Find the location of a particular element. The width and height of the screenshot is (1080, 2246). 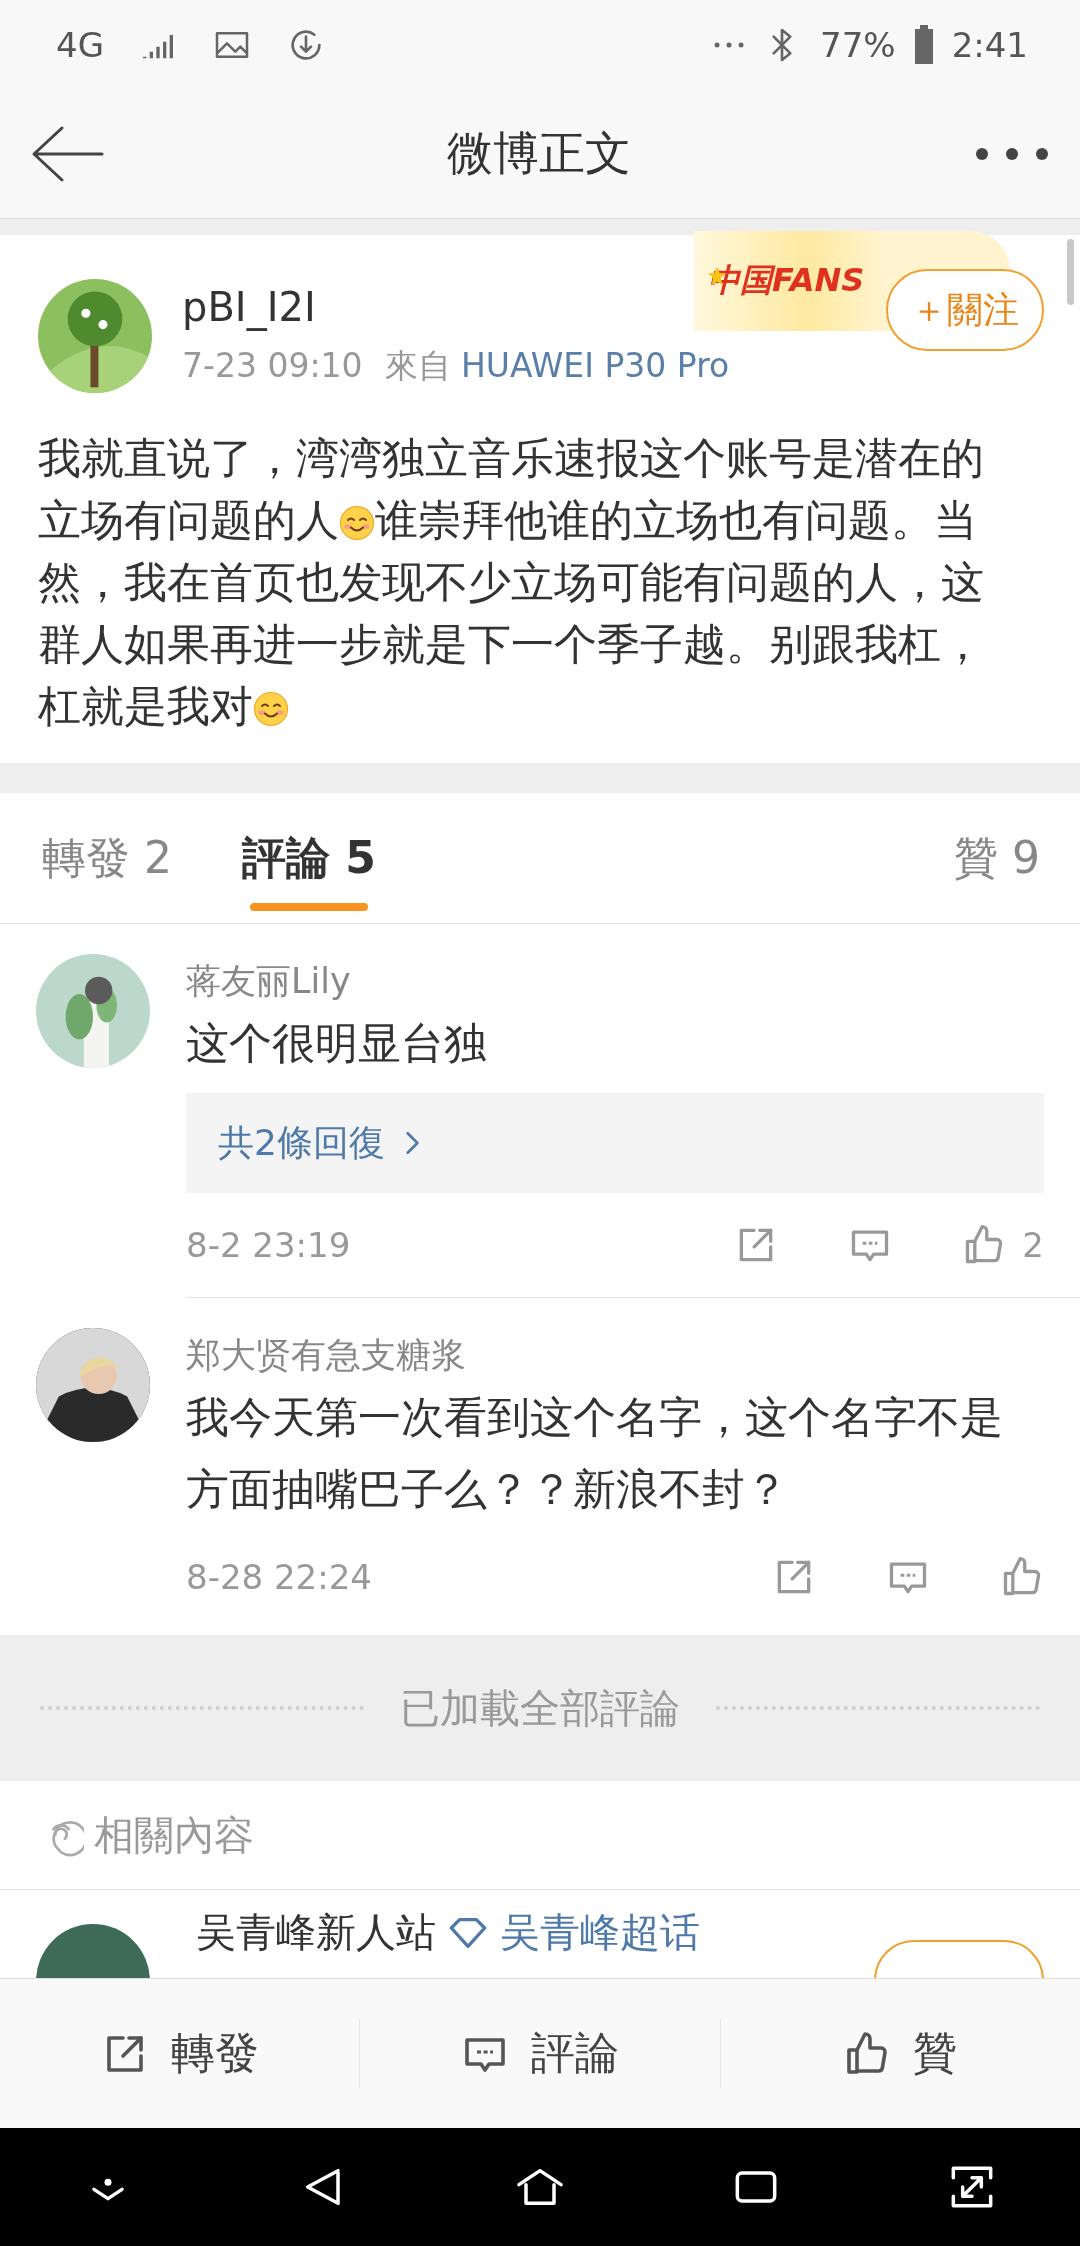

commenter-name: 郑大贤有急支糖浆 is located at coordinates (615, 1355).